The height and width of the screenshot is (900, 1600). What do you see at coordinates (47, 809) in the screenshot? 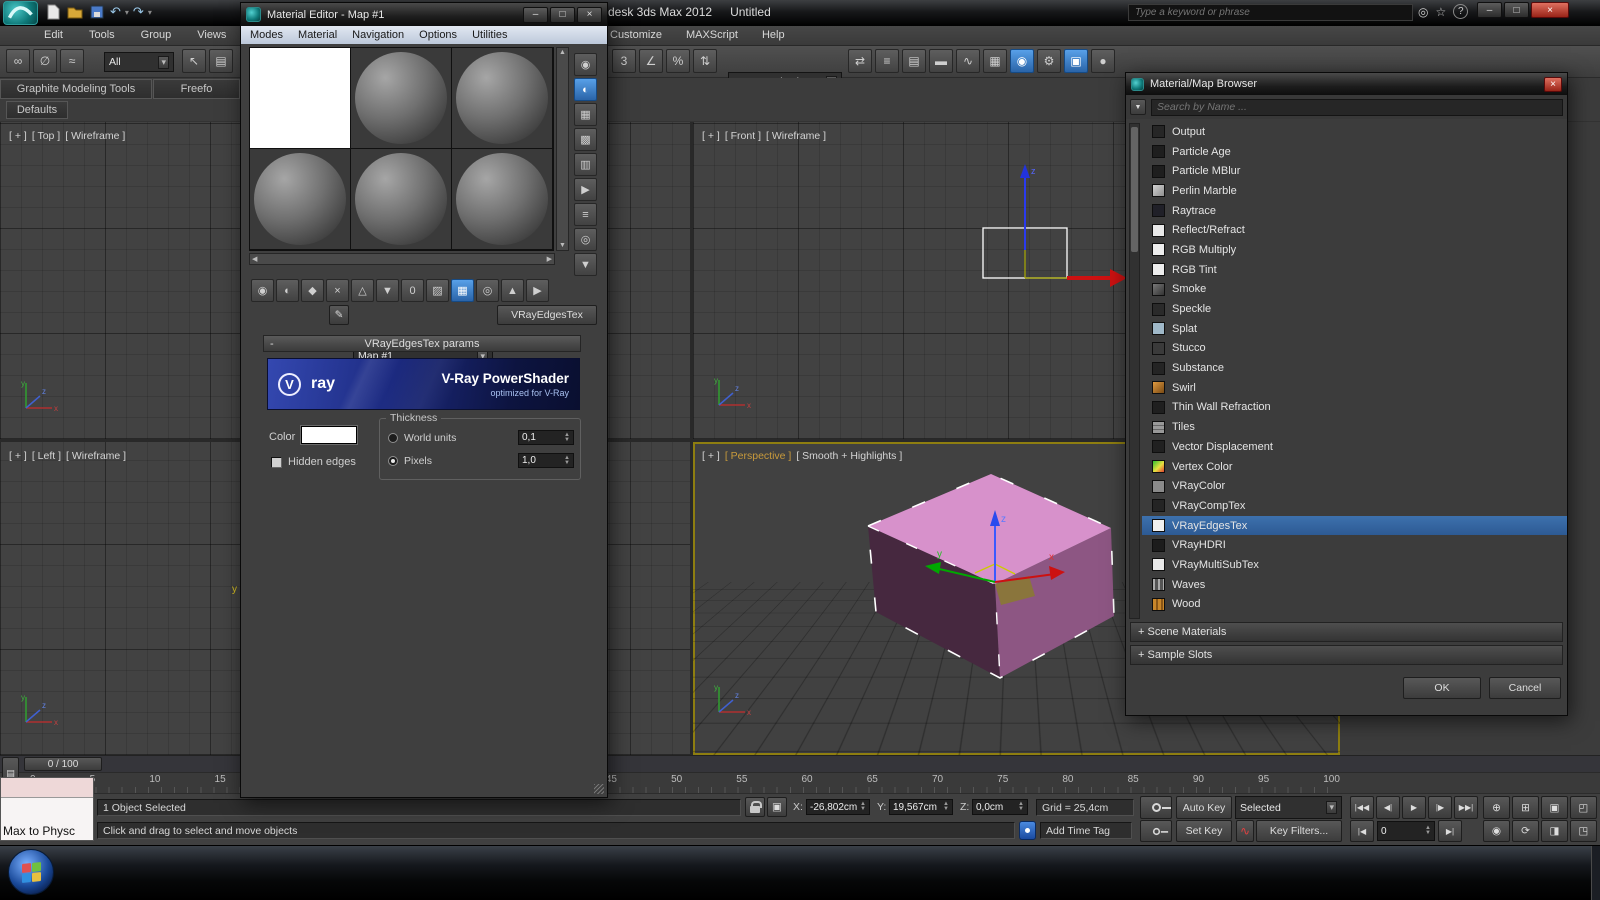
I see `maxscript-mini-listener: Max to Physc` at bounding box center [47, 809].